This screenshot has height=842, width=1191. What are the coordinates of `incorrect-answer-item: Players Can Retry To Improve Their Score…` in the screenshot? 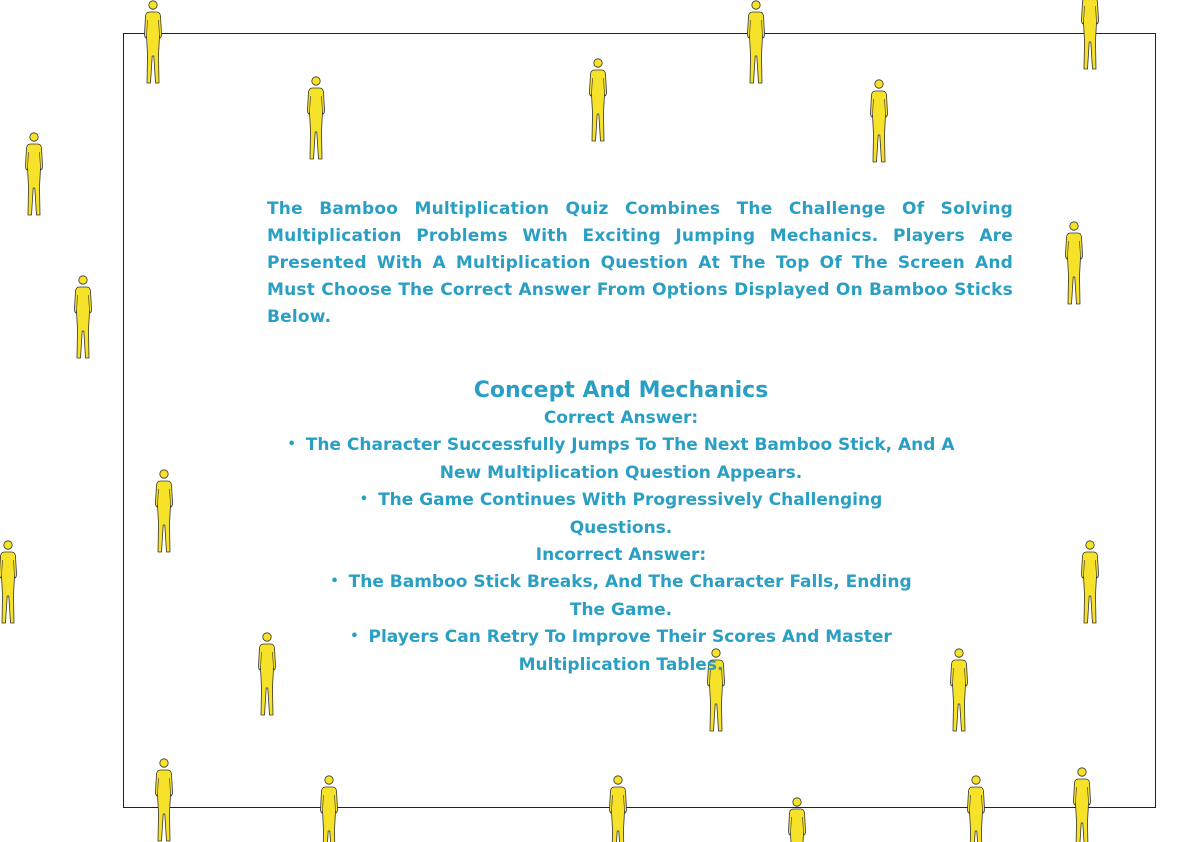 It's located at (621, 651).